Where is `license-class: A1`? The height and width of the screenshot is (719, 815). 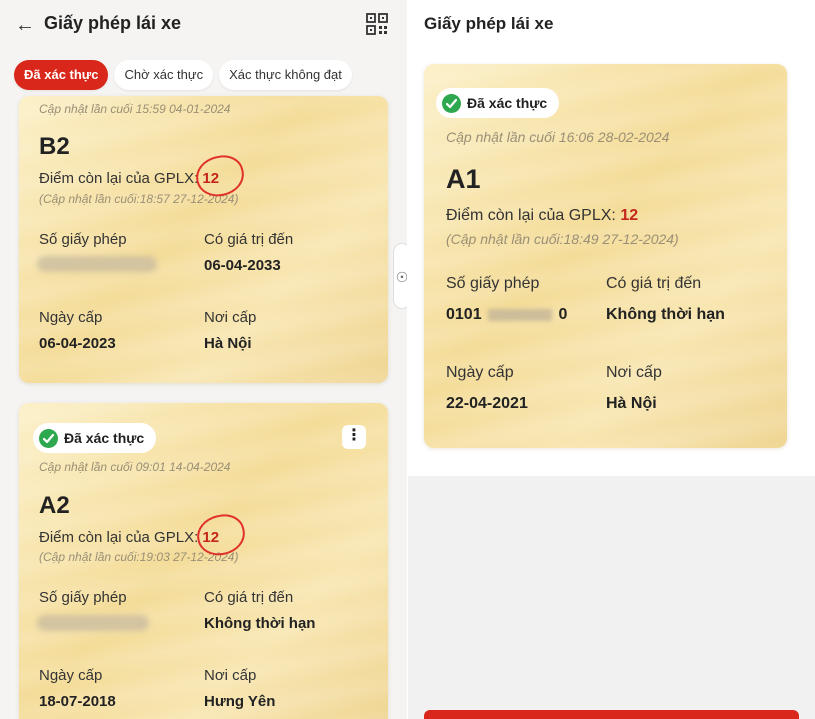 license-class: A1 is located at coordinates (463, 179).